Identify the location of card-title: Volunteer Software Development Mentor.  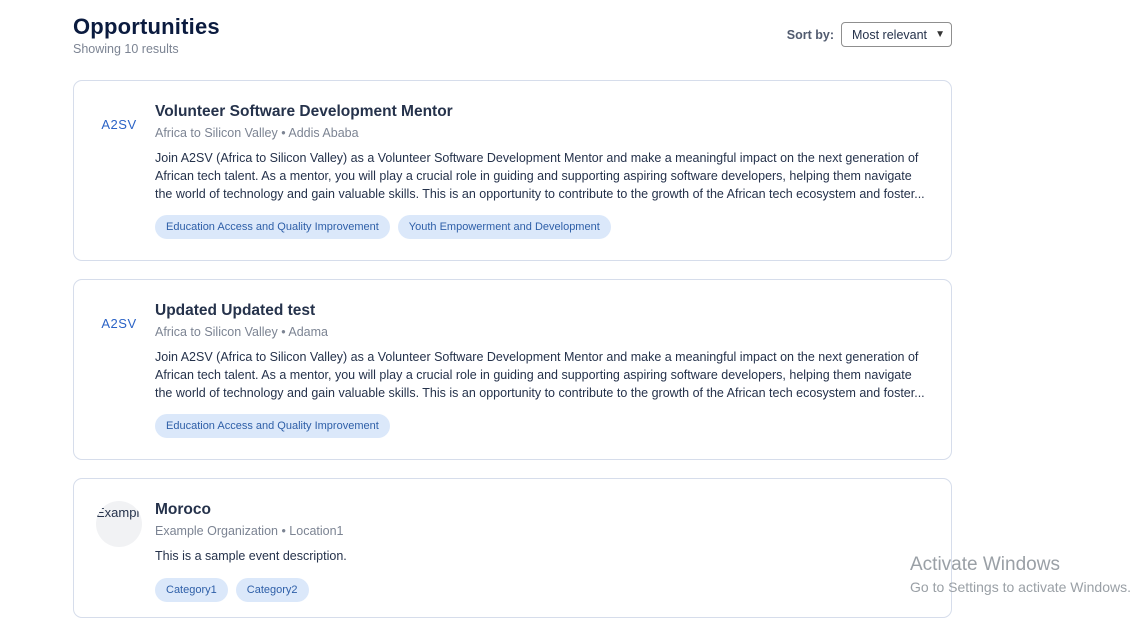
(542, 112).